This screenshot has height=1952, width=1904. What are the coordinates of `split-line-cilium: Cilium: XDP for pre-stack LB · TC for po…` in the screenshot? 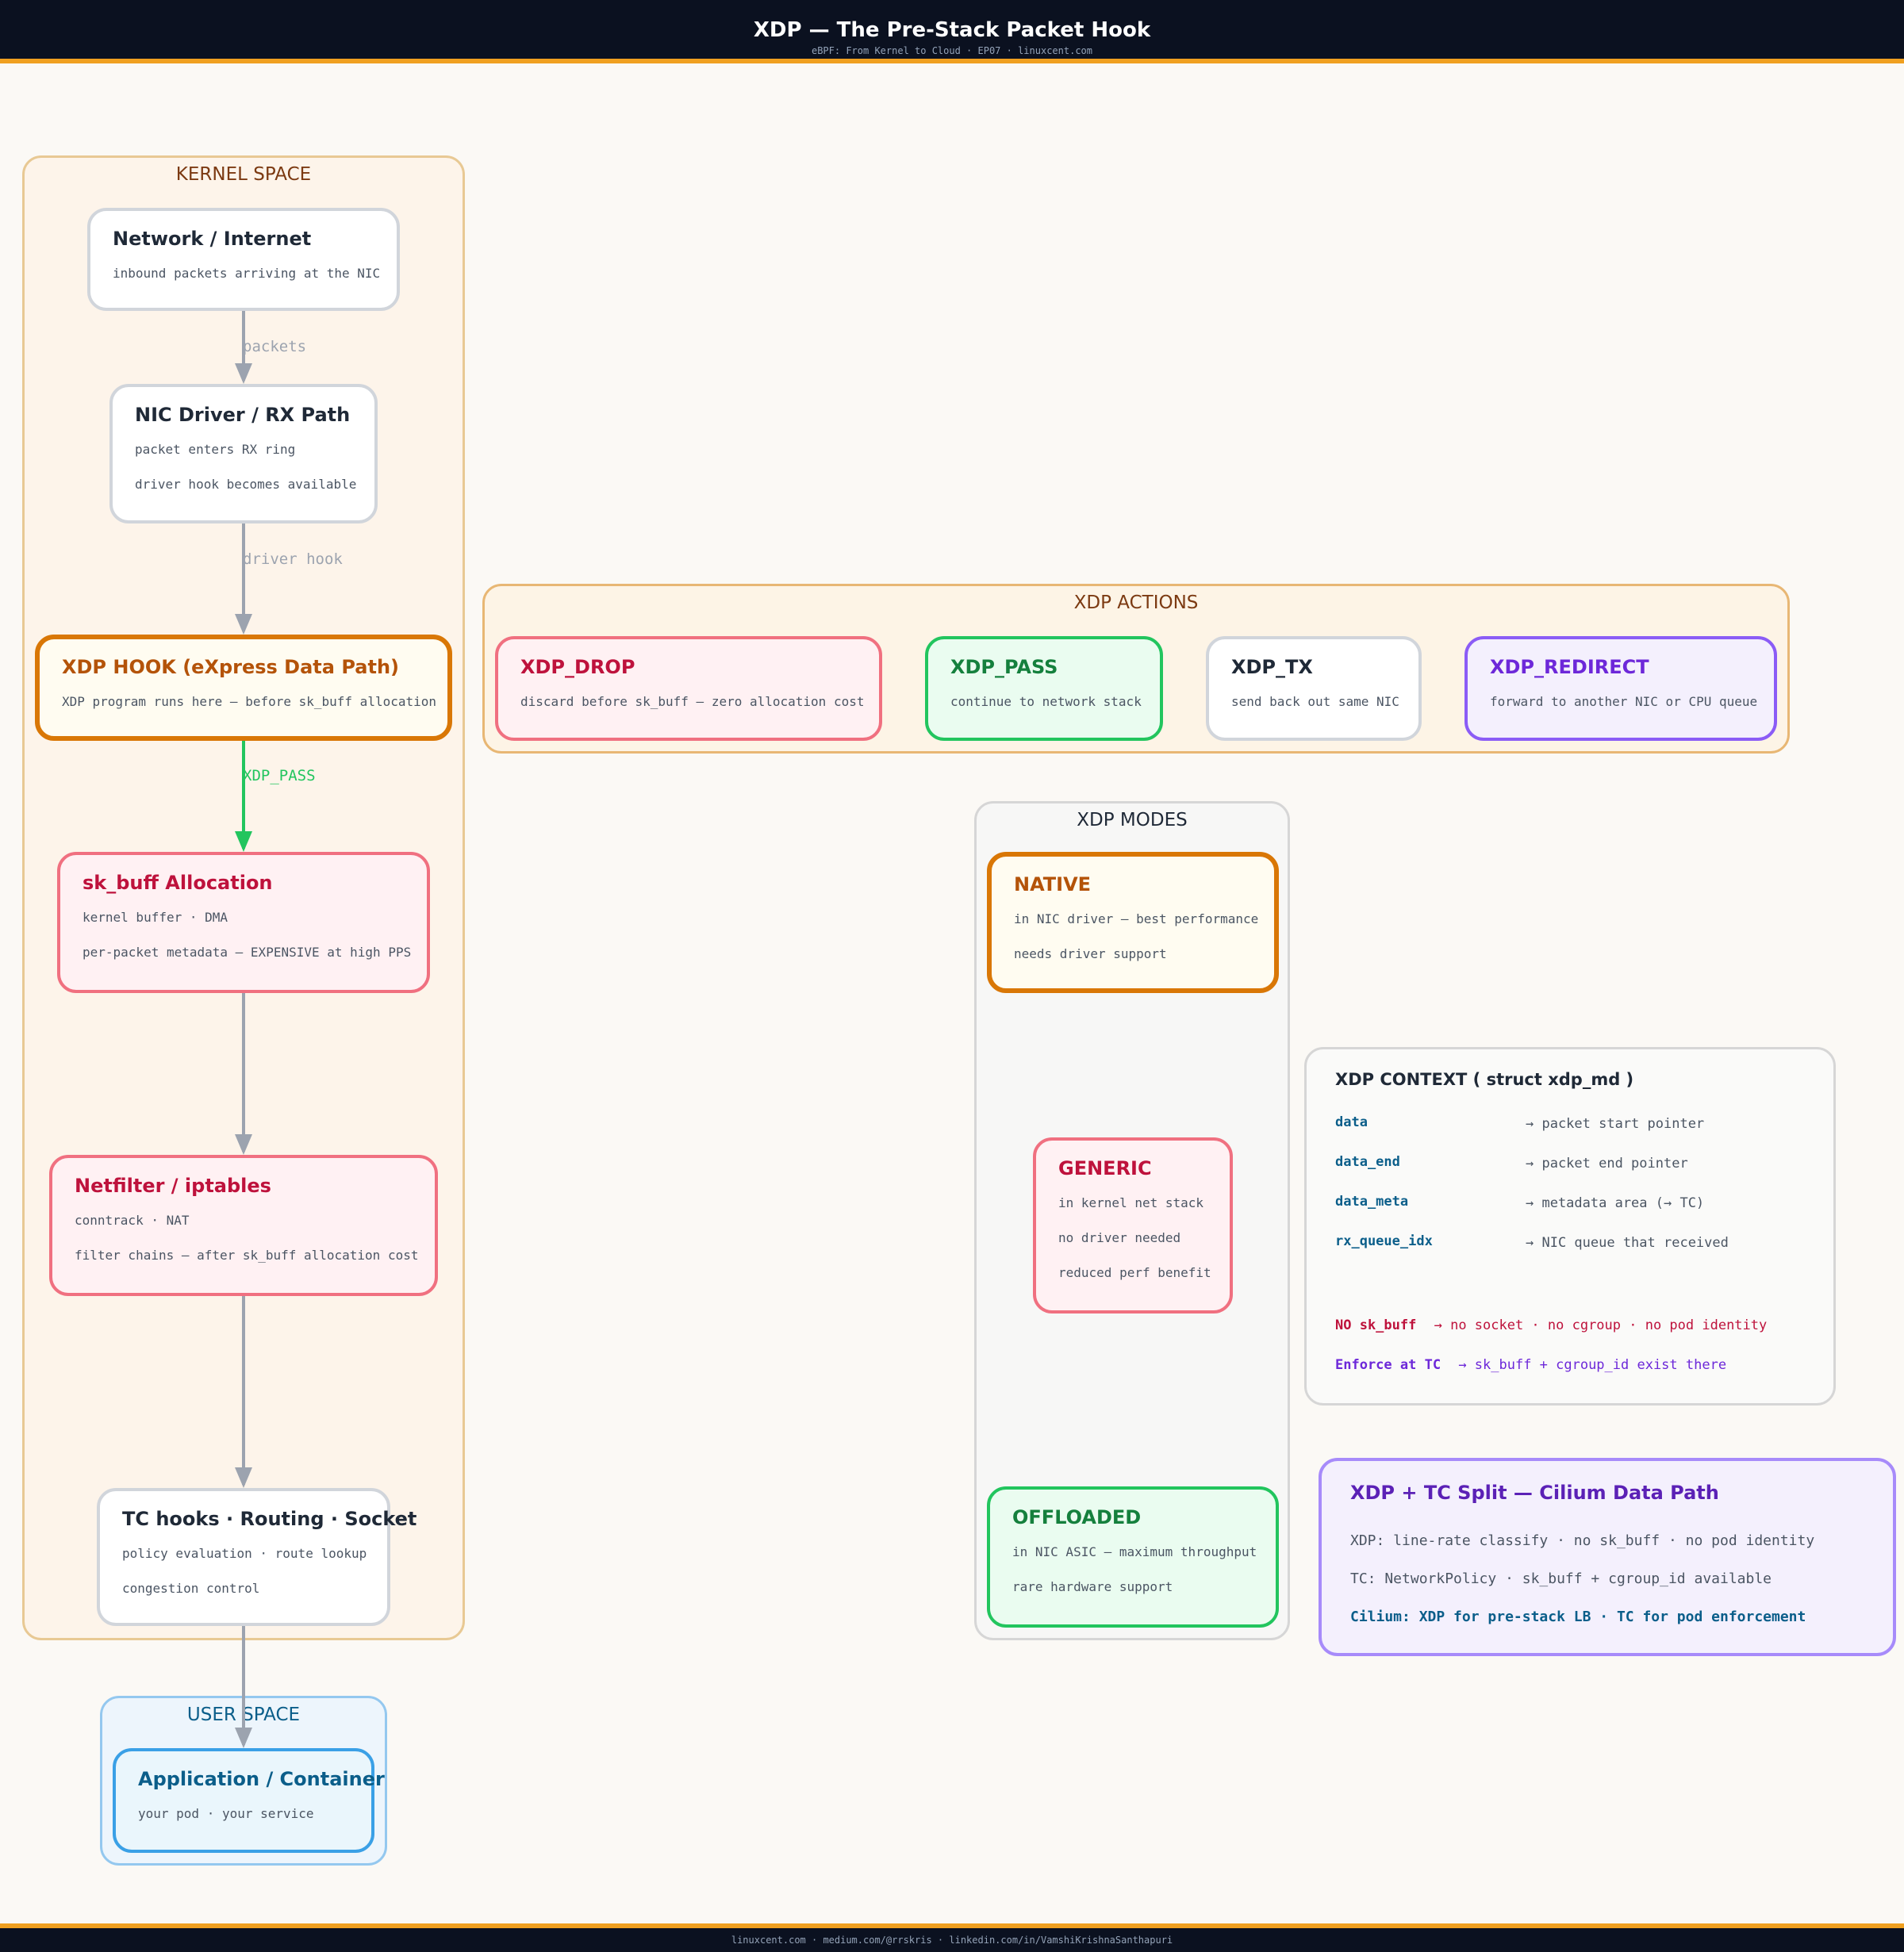 It's located at (1578, 1617).